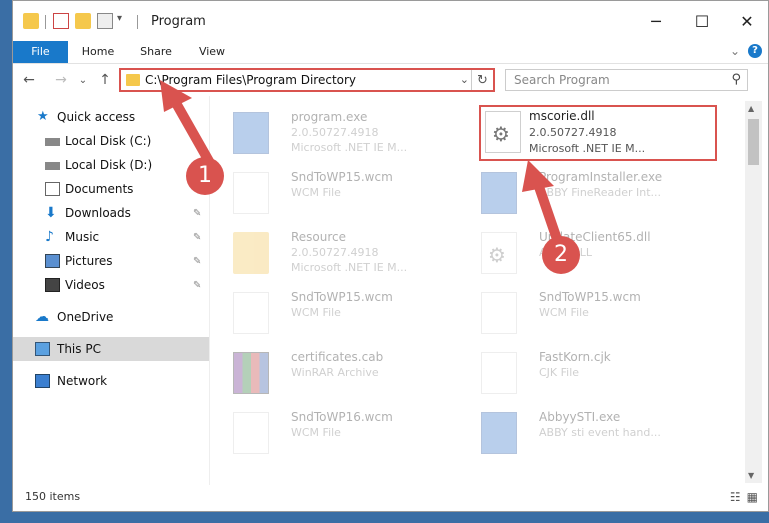  I want to click on file-item: SndToWP16.wcm WCM File, so click(331, 430).